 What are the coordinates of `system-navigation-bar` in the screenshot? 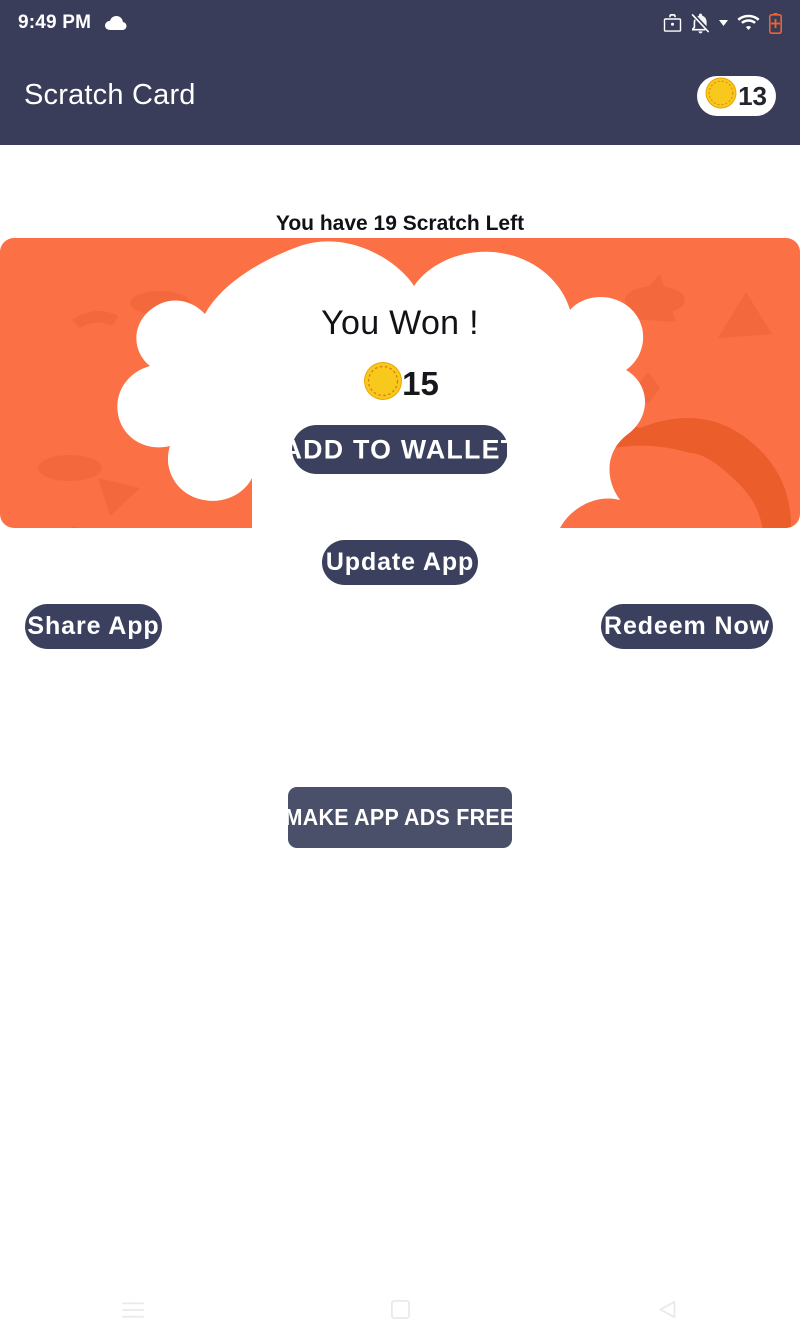 It's located at (400, 1312).